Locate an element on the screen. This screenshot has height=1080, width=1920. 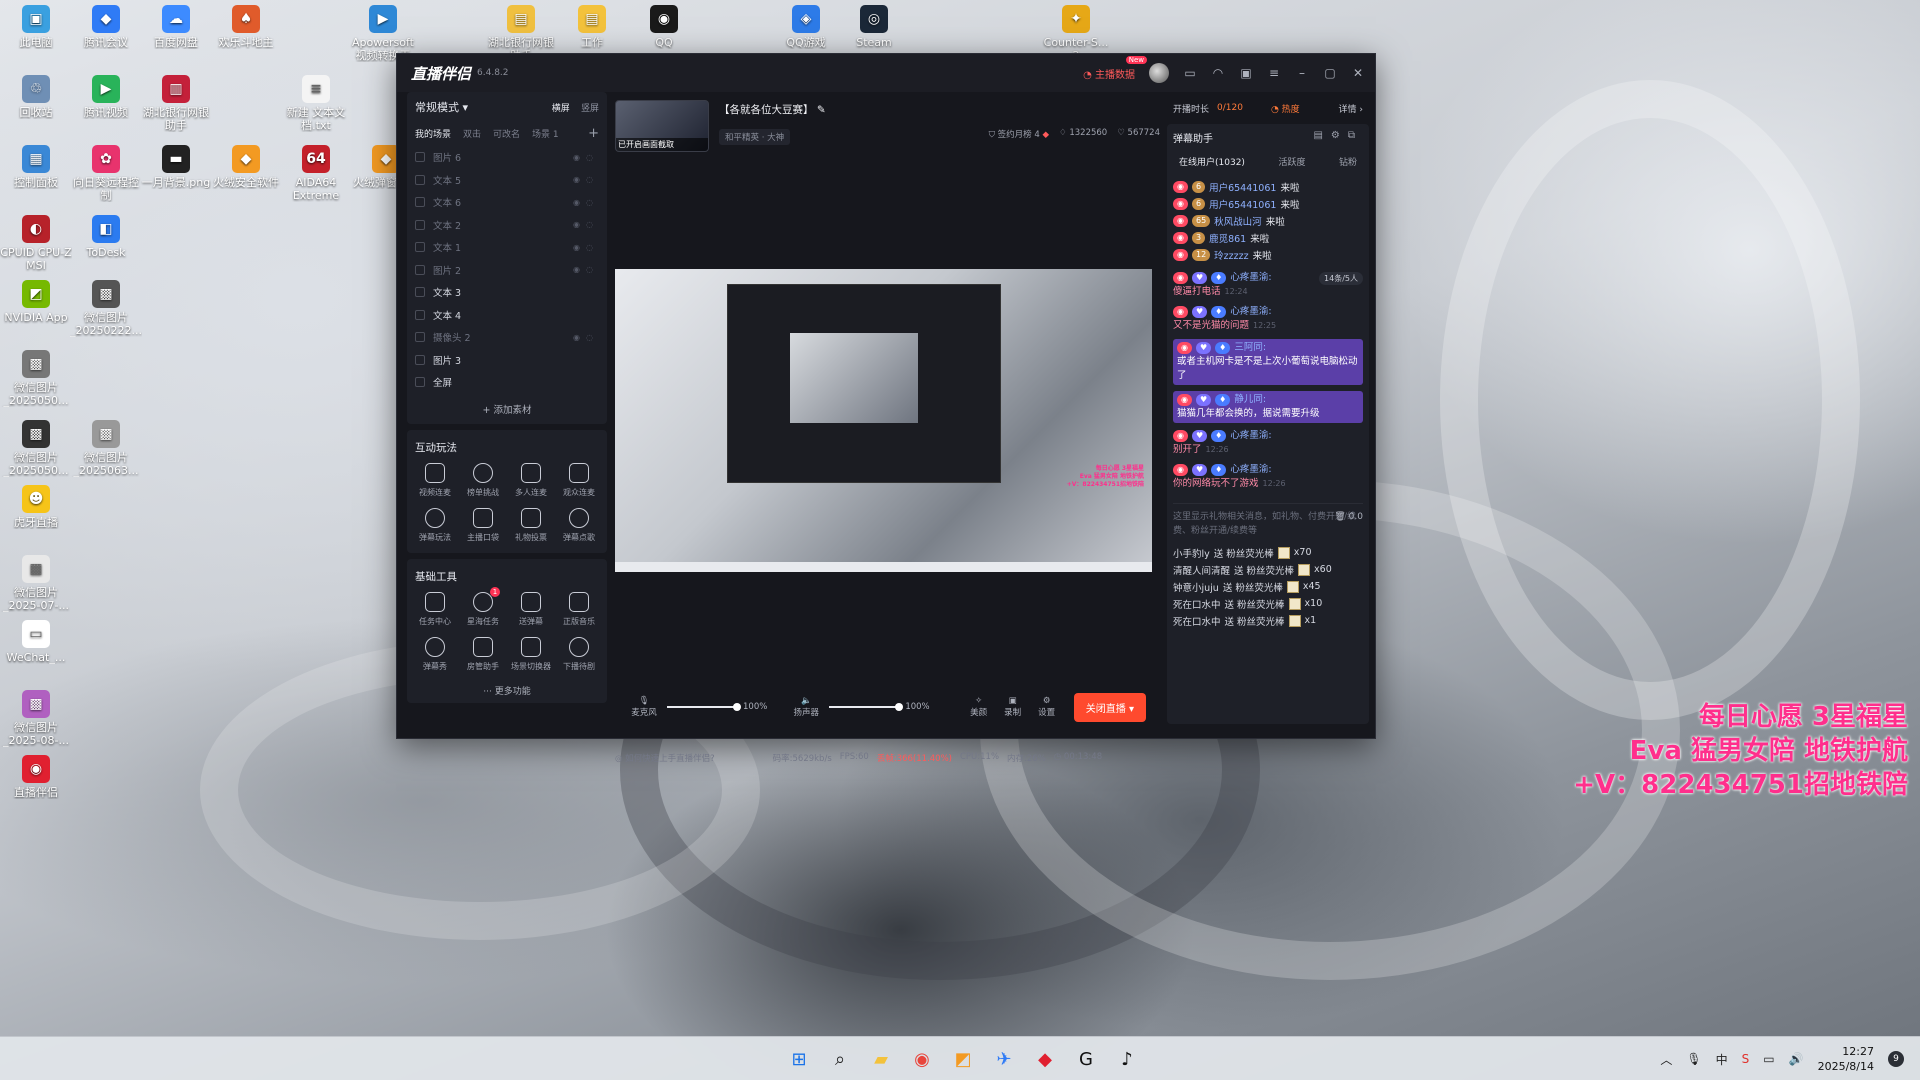
beauty-button: ✧ 美颜 is located at coordinates (979, 707).